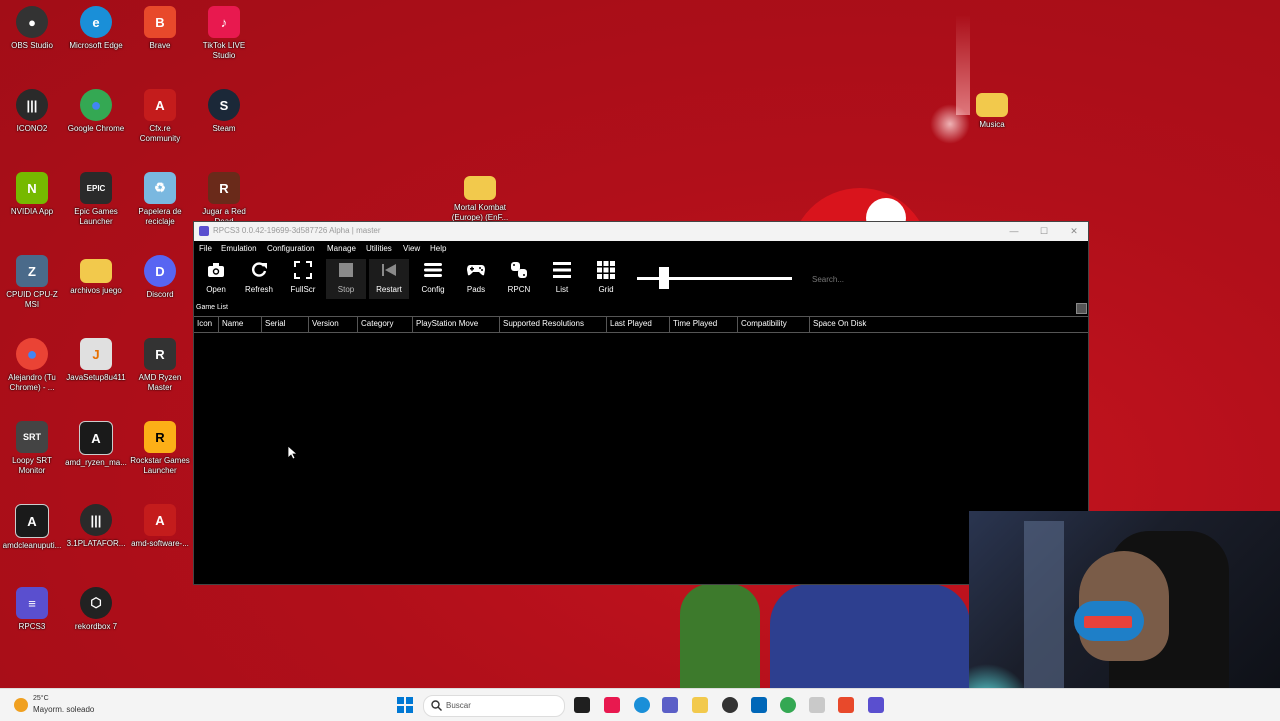  What do you see at coordinates (224, 50) in the screenshot?
I see `desktop-icon-label: TikTok LIVE Studio` at bounding box center [224, 50].